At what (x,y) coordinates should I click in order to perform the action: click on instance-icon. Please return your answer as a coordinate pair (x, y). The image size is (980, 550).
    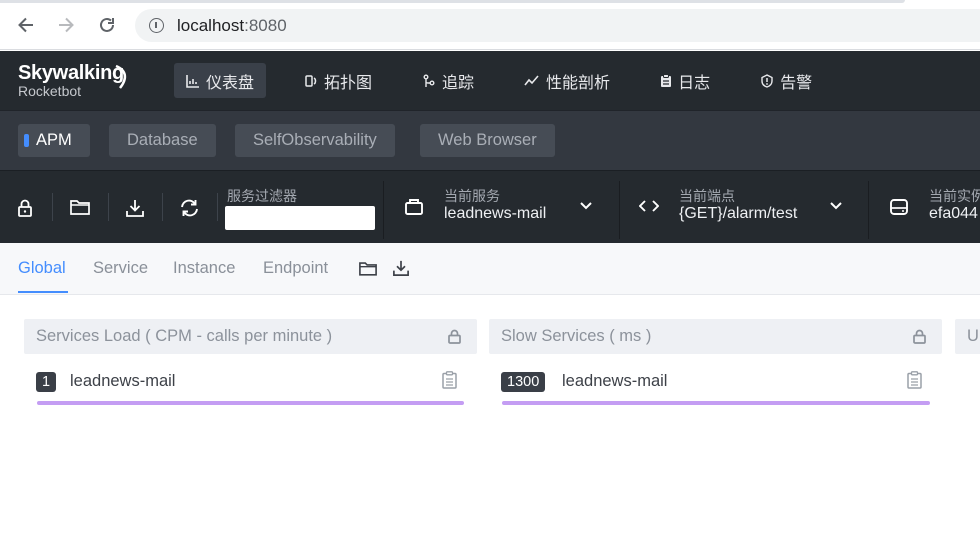
    Looking at the image, I should click on (899, 207).